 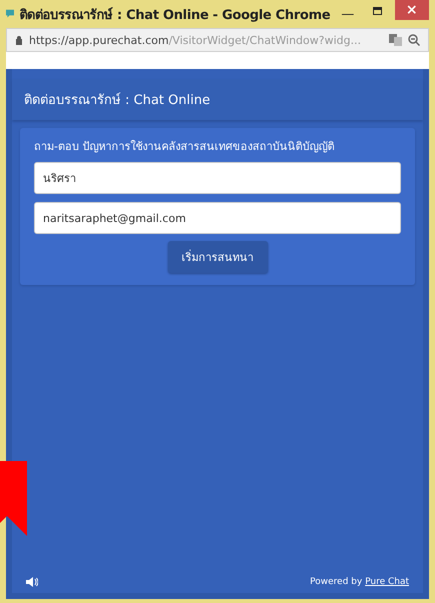 What do you see at coordinates (336, 582) in the screenshot?
I see `powered-by-text: Powered by` at bounding box center [336, 582].